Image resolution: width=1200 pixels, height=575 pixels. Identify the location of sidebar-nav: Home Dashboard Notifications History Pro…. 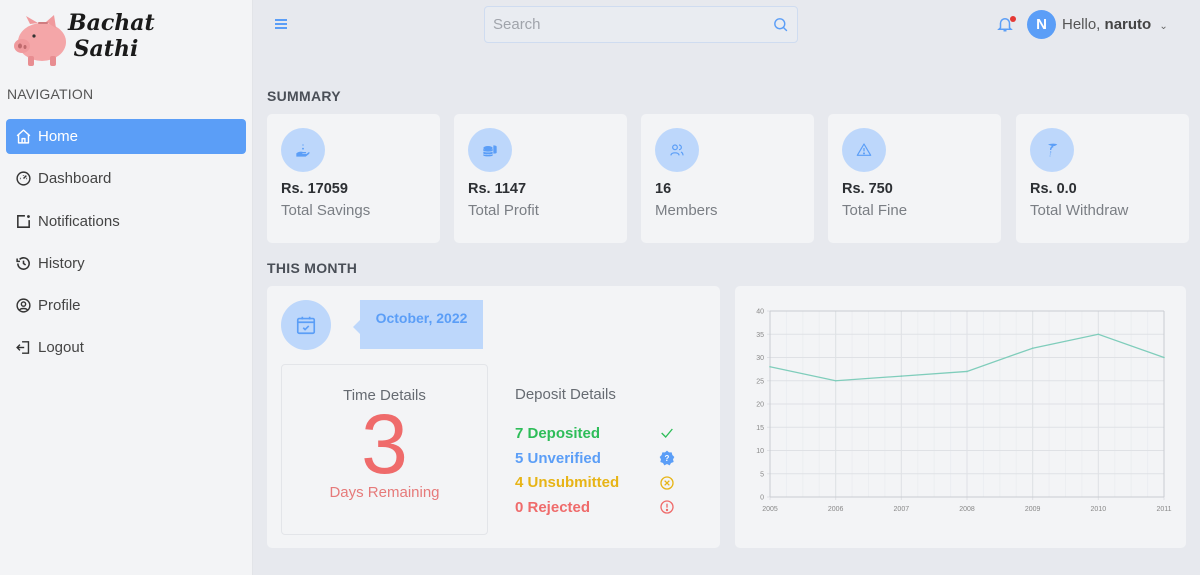
(126, 246).